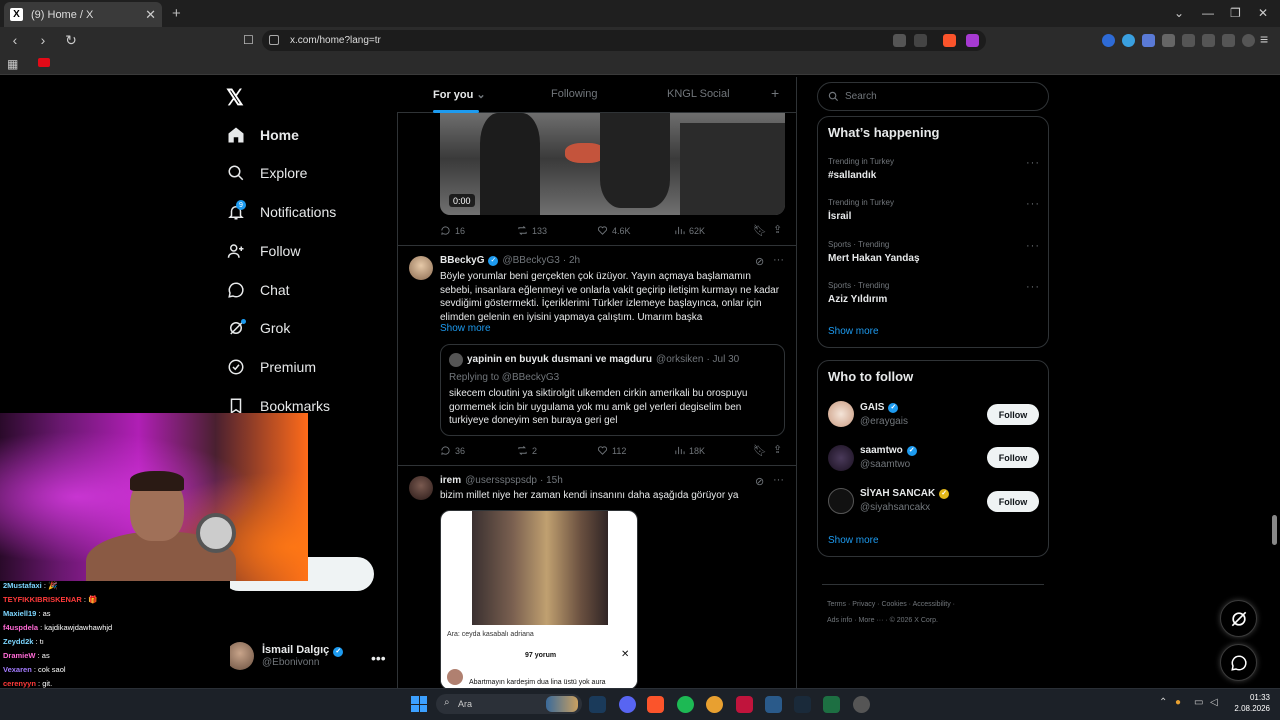 The width and height of the screenshot is (1280, 720). What do you see at coordinates (527, 450) in the screenshot?
I see `repost-button: 2` at bounding box center [527, 450].